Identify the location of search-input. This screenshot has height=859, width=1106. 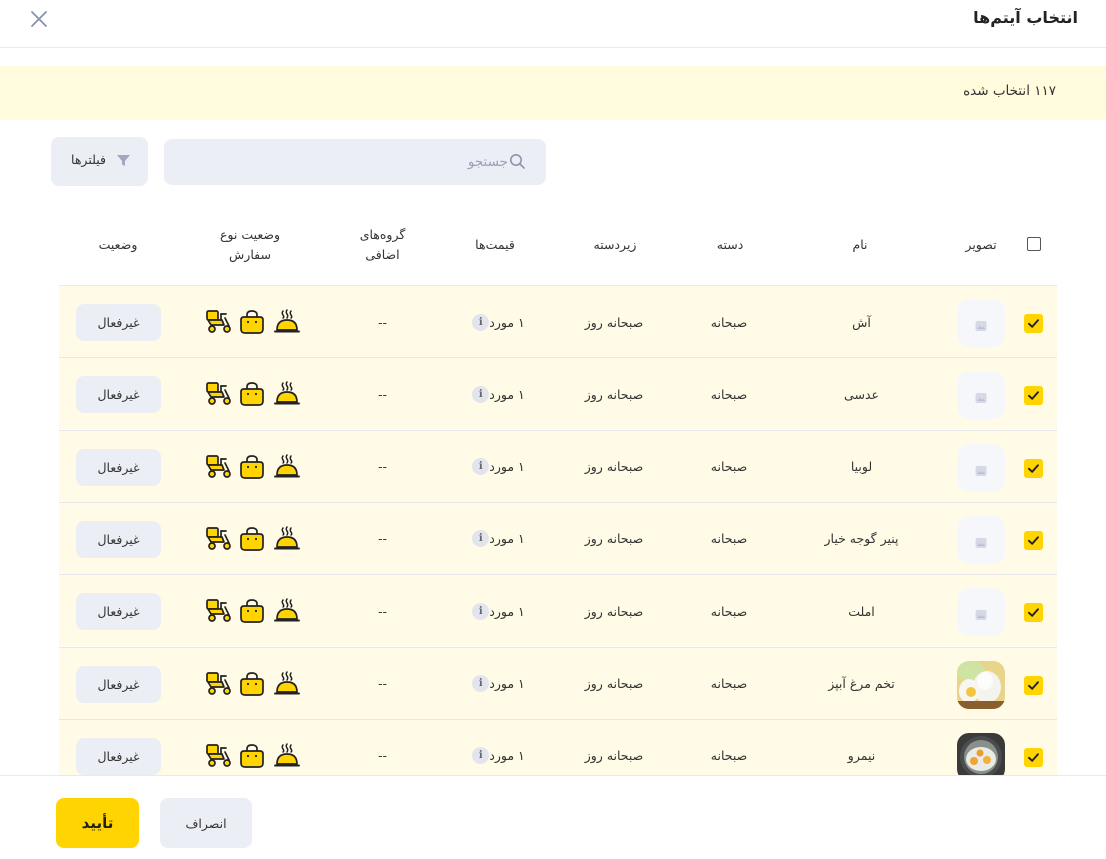
(355, 162).